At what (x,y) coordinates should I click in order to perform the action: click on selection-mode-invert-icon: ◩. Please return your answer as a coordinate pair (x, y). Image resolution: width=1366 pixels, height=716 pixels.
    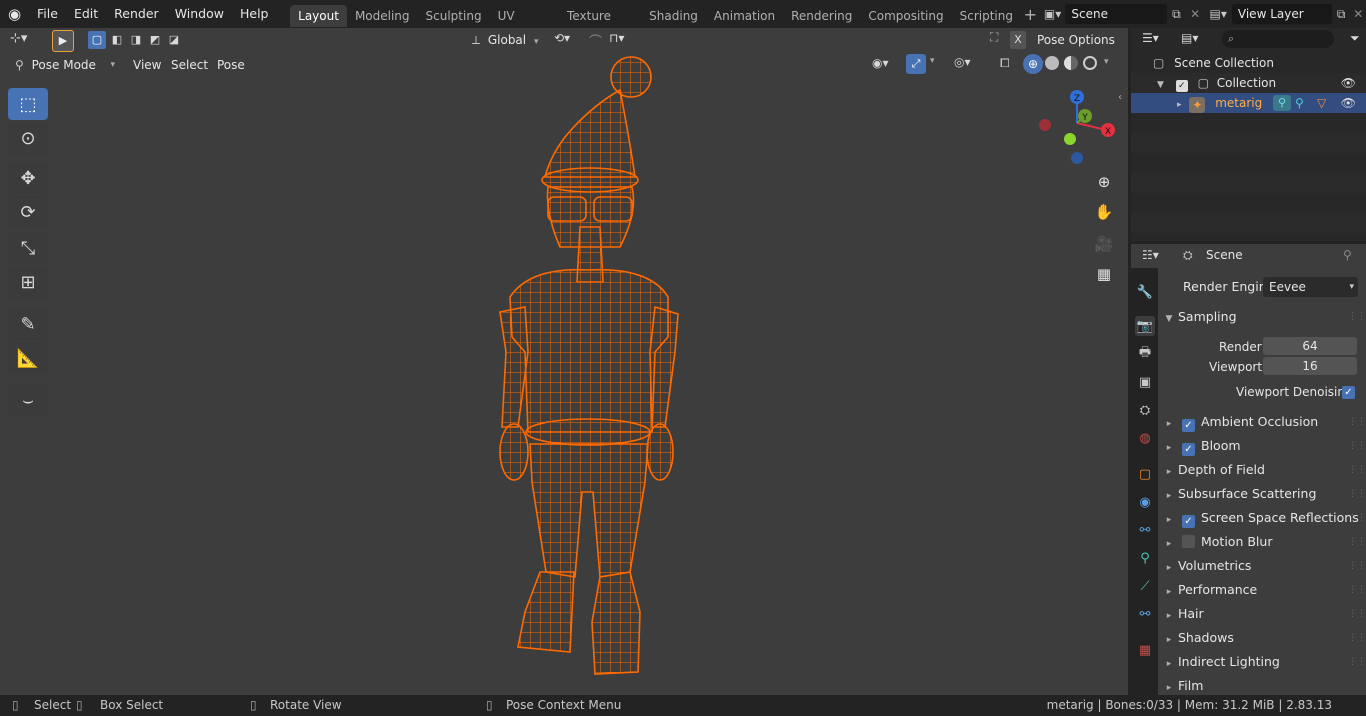
    Looking at the image, I should click on (155, 40).